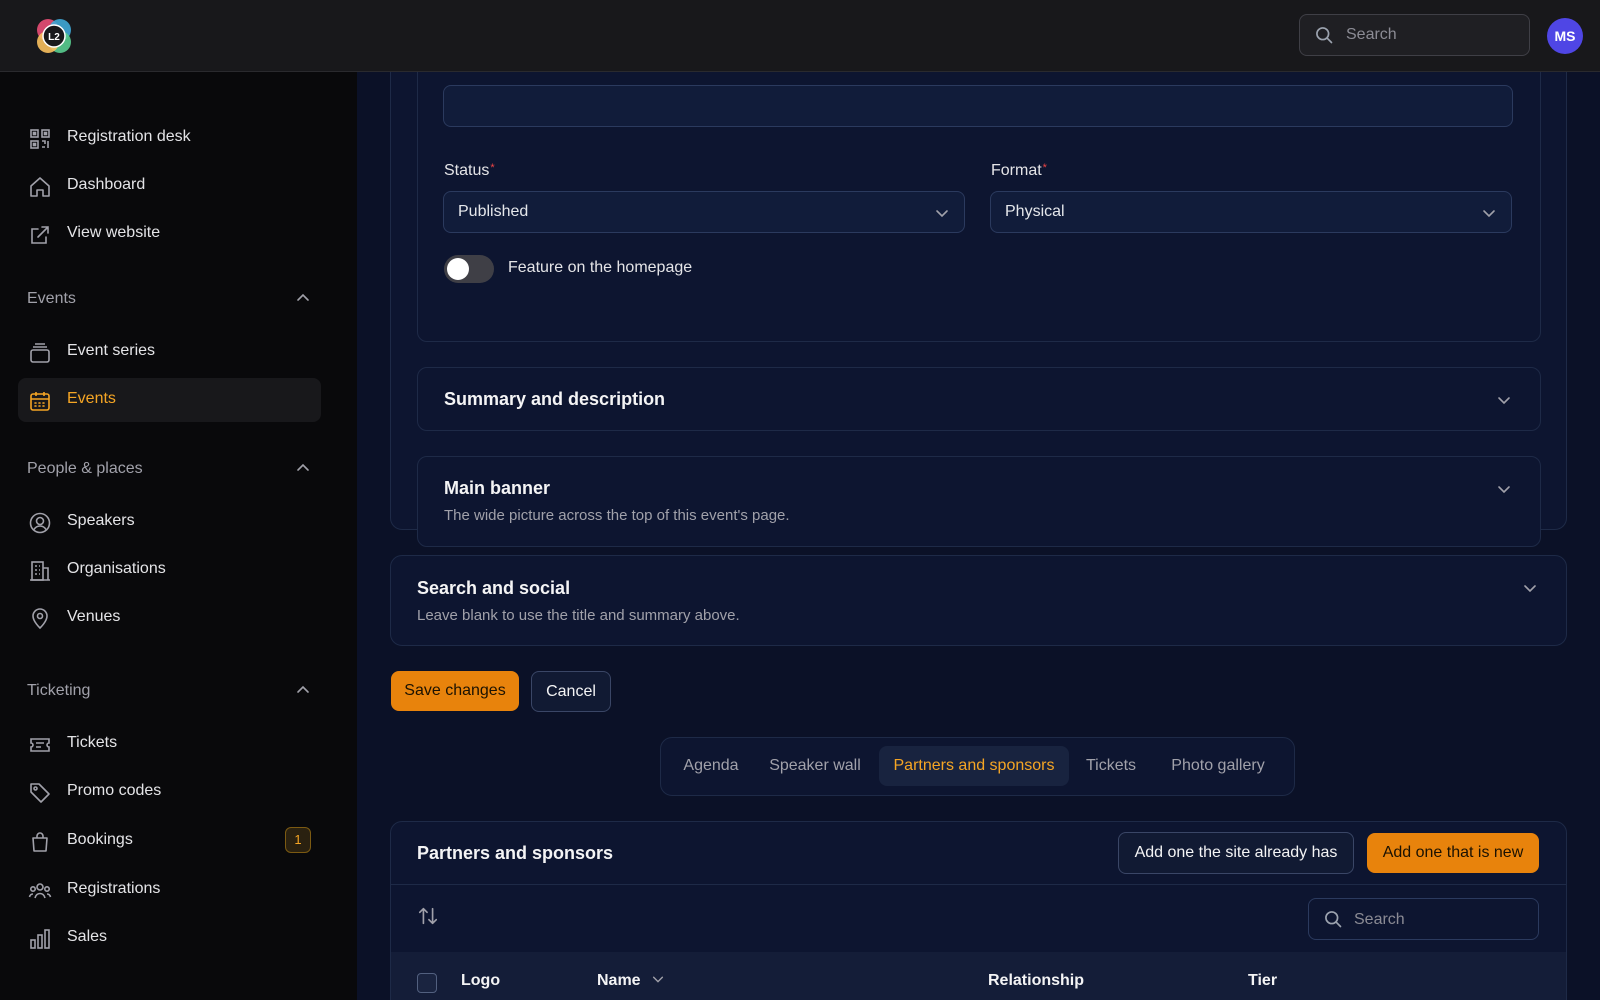 The height and width of the screenshot is (1000, 1600). What do you see at coordinates (1263, 980) in the screenshot?
I see `column-header-tier: Tier` at bounding box center [1263, 980].